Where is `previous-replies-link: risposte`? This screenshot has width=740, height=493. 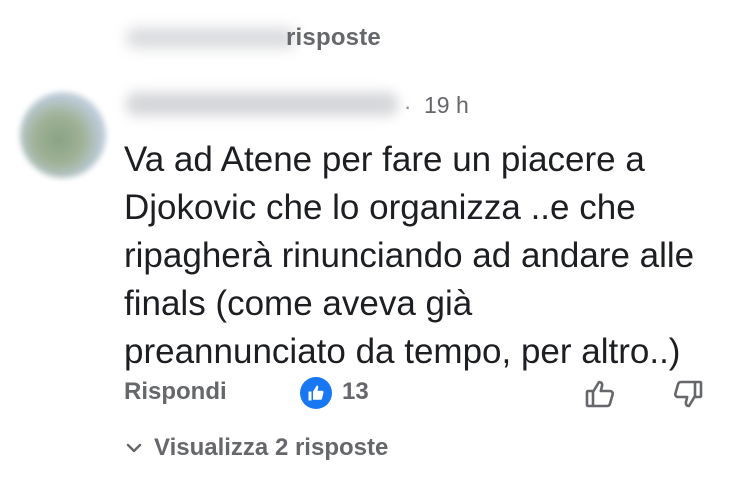
previous-replies-link: risposte is located at coordinates (298, 36).